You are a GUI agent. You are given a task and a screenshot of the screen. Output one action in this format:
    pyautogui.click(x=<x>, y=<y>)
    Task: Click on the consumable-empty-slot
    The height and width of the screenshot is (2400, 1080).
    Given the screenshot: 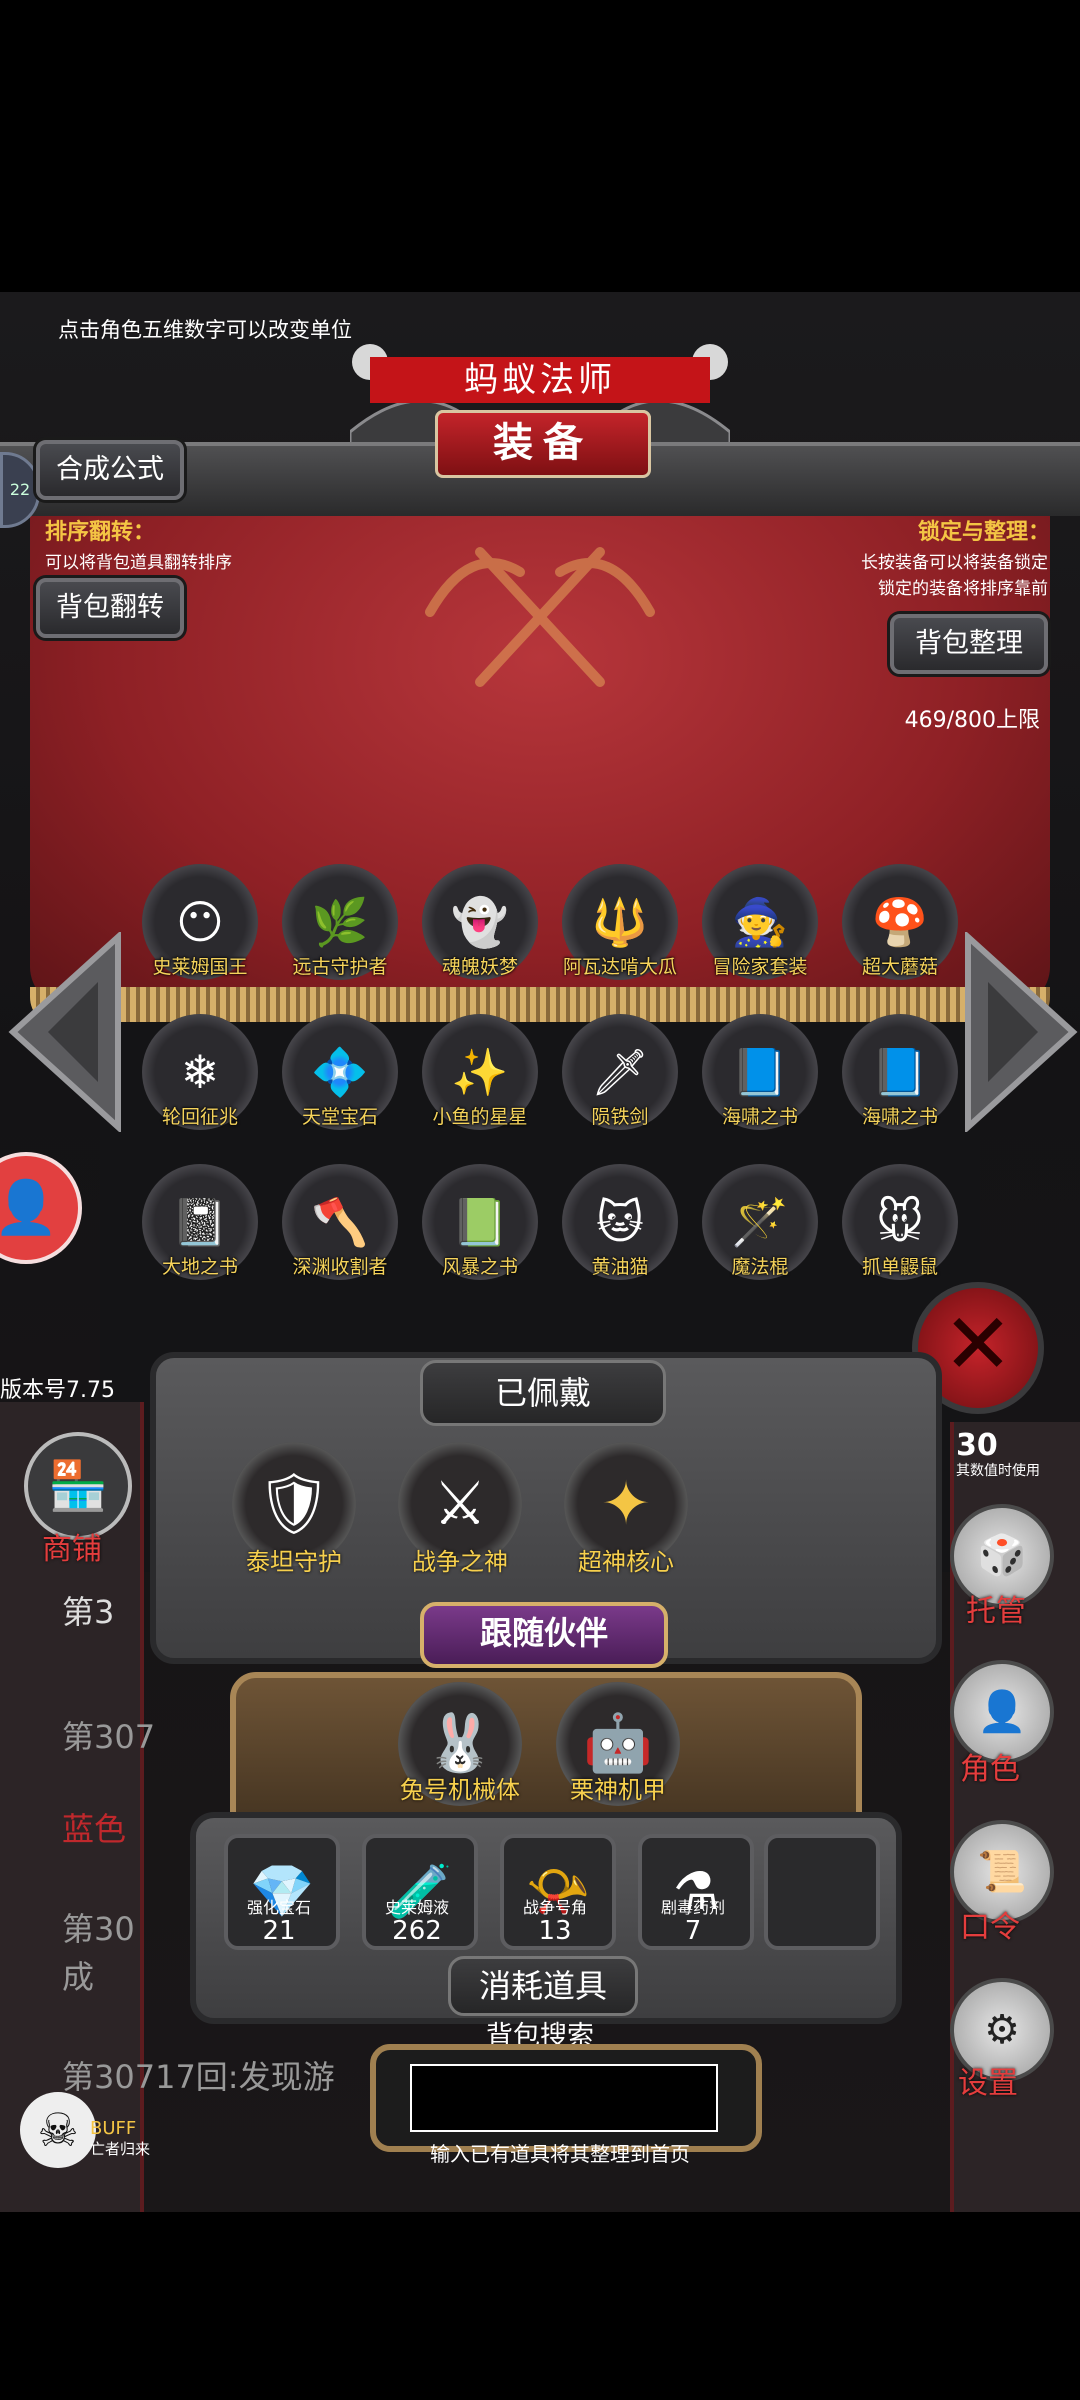 What is the action you would take?
    pyautogui.click(x=822, y=1892)
    